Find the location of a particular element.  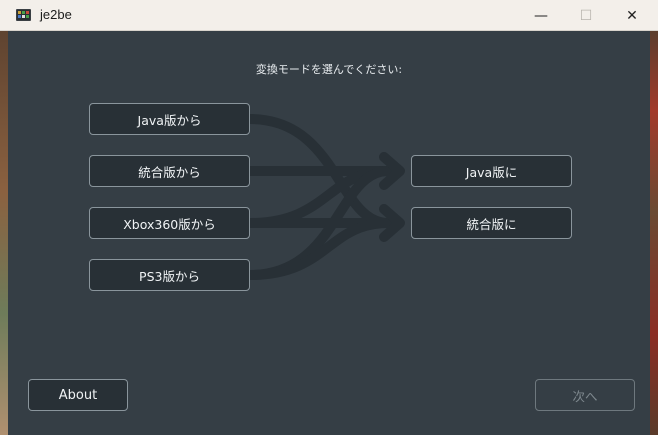

close-button: ✕ is located at coordinates (632, 15).